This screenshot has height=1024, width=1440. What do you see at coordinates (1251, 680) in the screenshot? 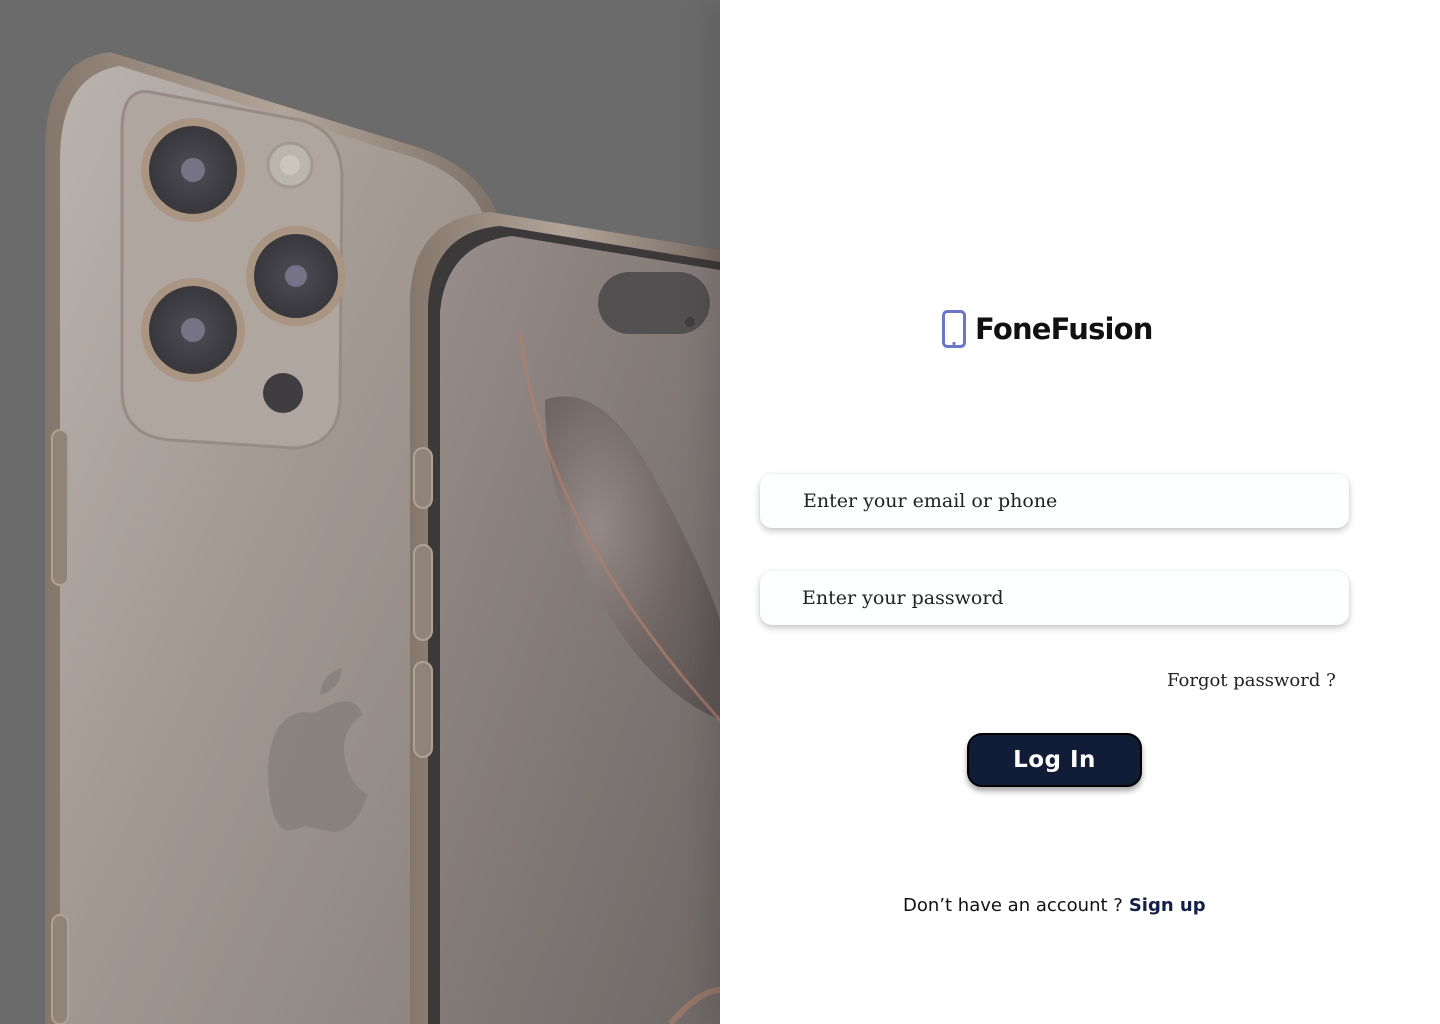
I see `forgot-password-link: Forgot password ?` at bounding box center [1251, 680].